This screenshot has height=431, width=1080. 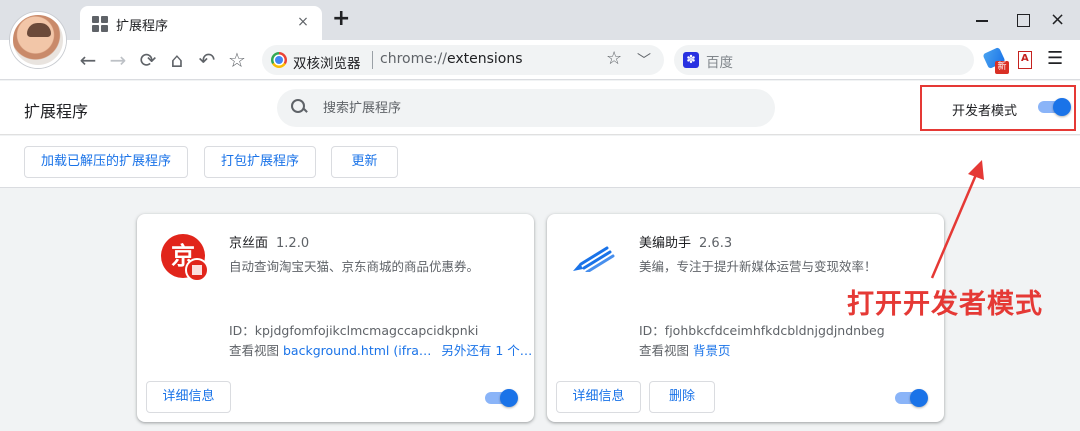 What do you see at coordinates (719, 63) in the screenshot?
I see `search-engine-name: 百度` at bounding box center [719, 63].